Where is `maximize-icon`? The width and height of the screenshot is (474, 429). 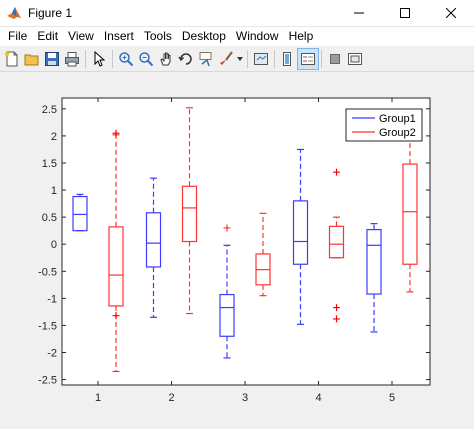
maximize-icon is located at coordinates (405, 13).